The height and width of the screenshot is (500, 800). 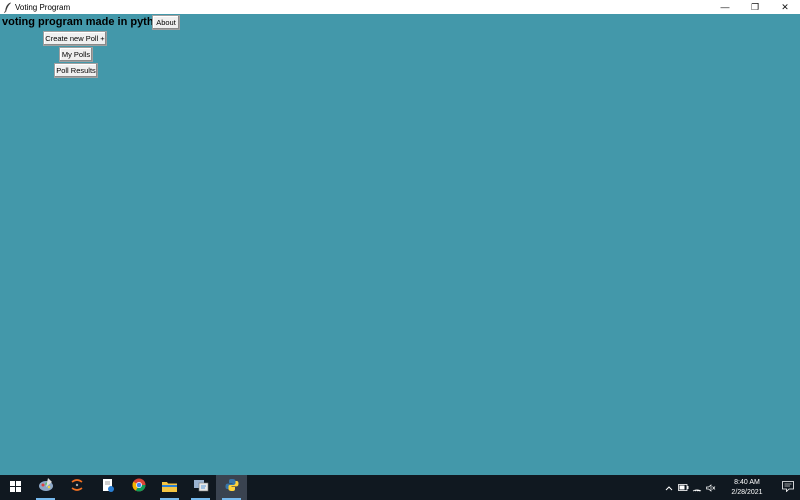 I want to click on taskbar-app-chrome, so click(x=138, y=487).